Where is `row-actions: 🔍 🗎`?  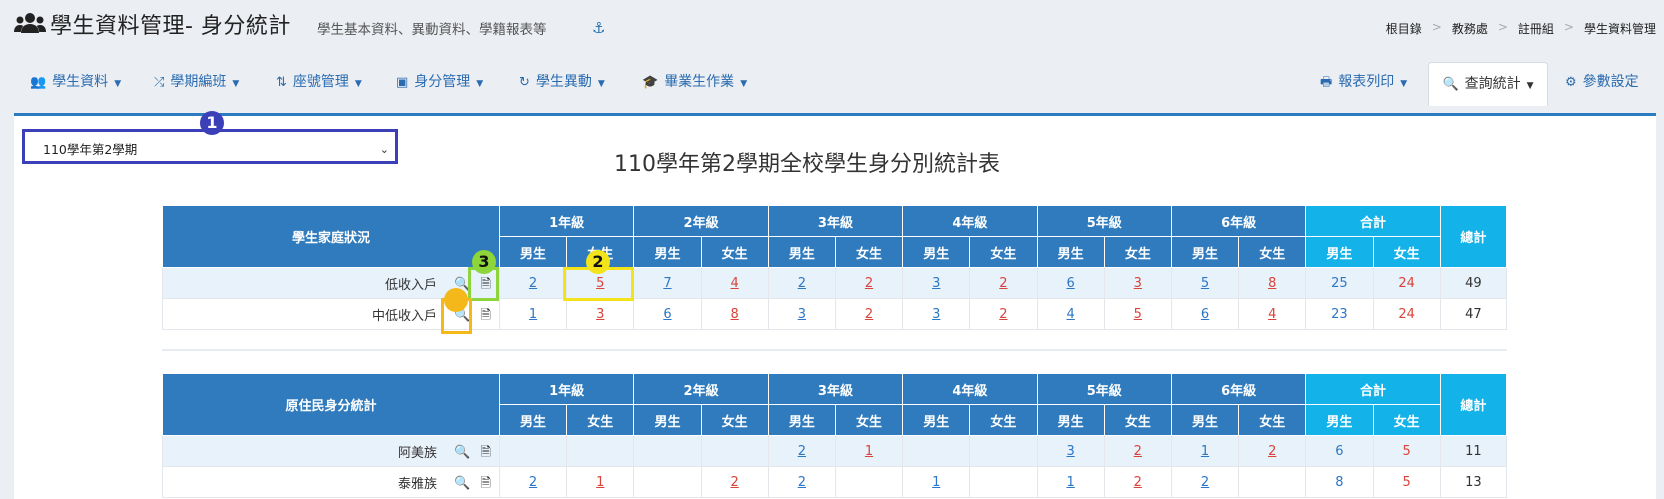 row-actions: 🔍 🗎 is located at coordinates (467, 454).